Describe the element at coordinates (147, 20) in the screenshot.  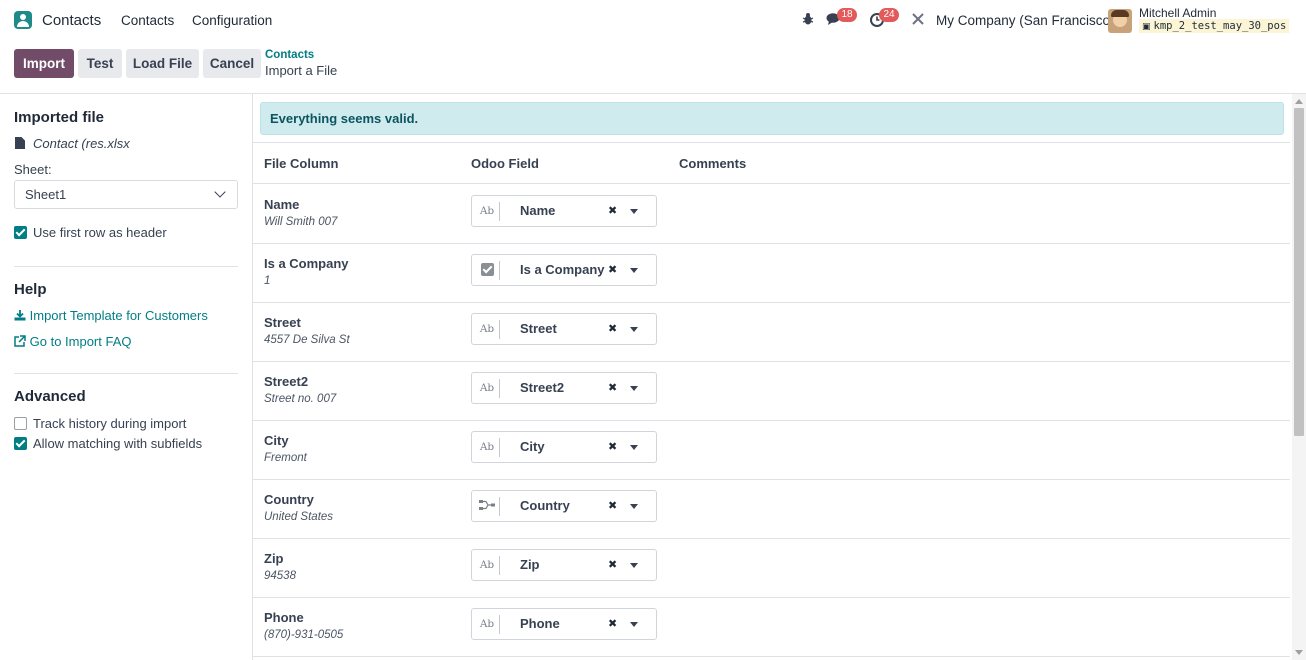
I see `menu-item-contacts: Contacts` at that location.